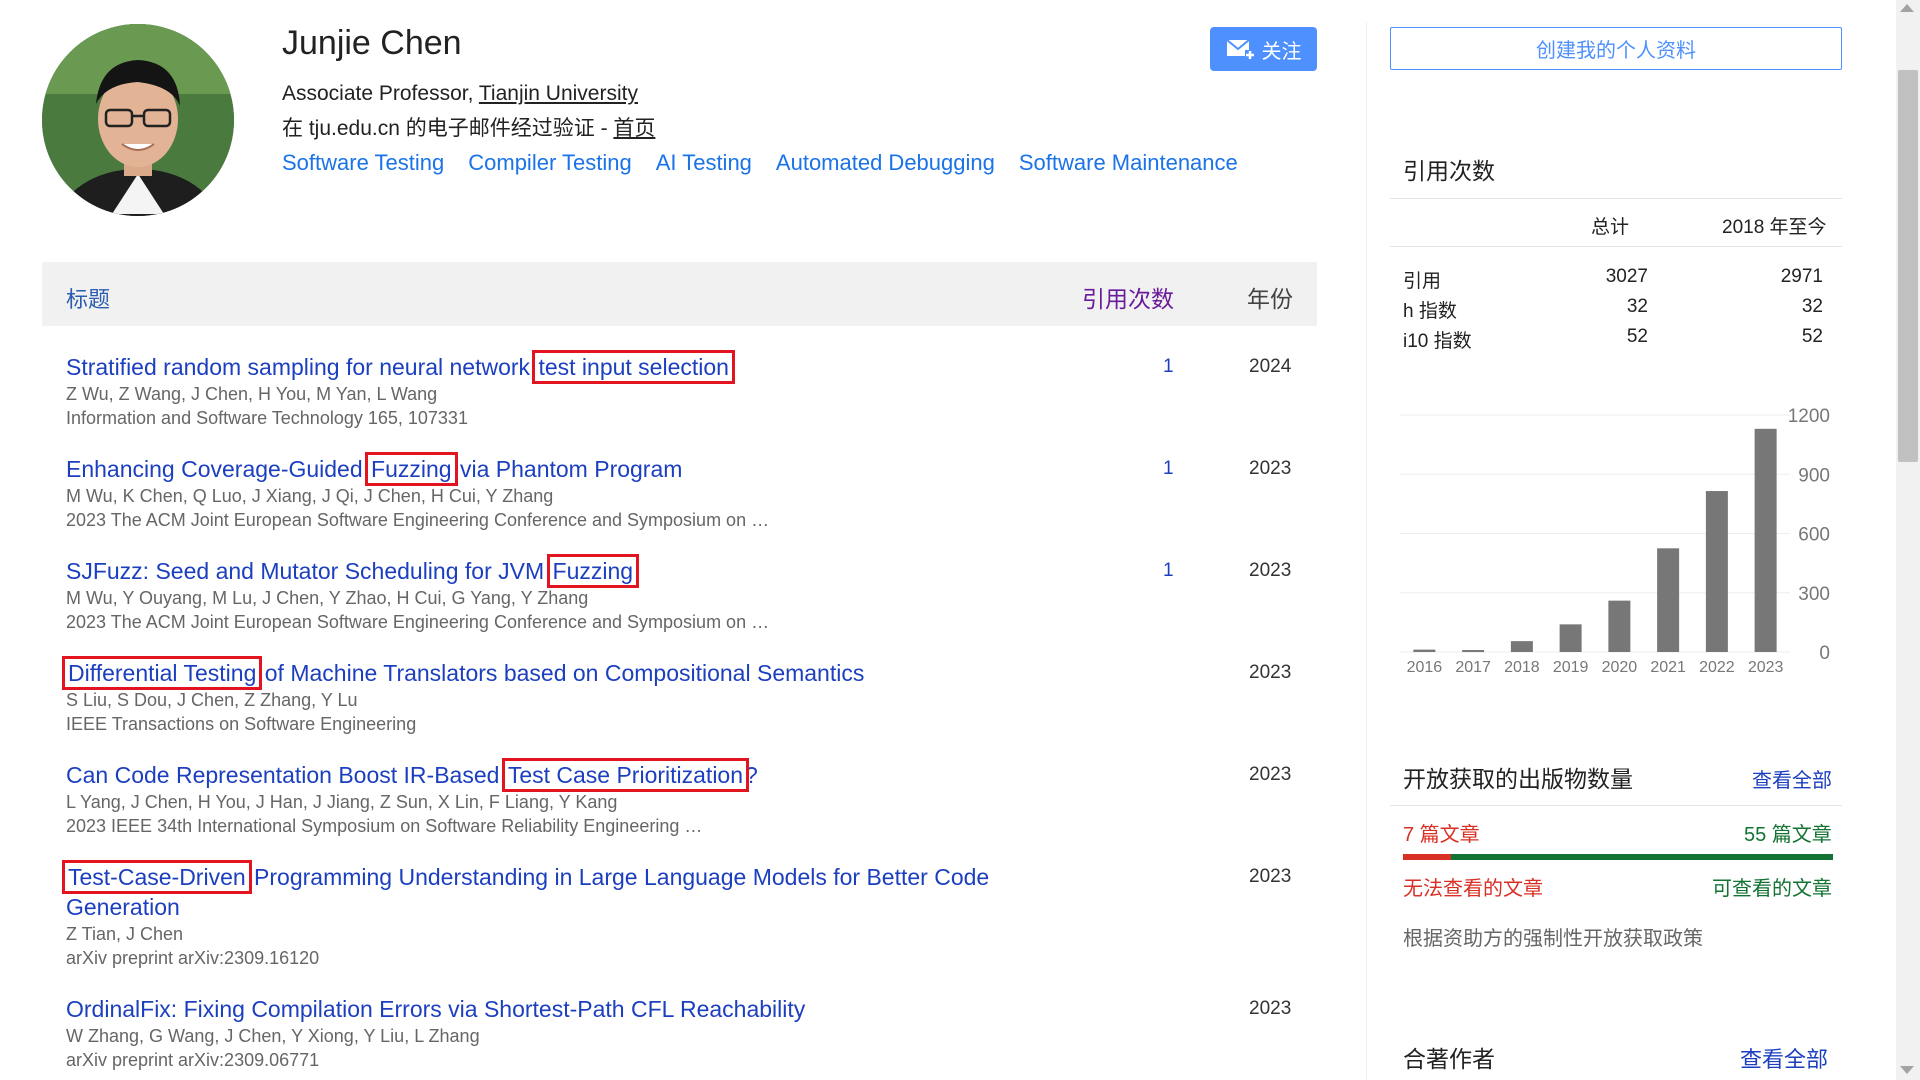 The width and height of the screenshot is (1920, 1080). What do you see at coordinates (1619, 626) in the screenshot?
I see `citation-bar-2020` at bounding box center [1619, 626].